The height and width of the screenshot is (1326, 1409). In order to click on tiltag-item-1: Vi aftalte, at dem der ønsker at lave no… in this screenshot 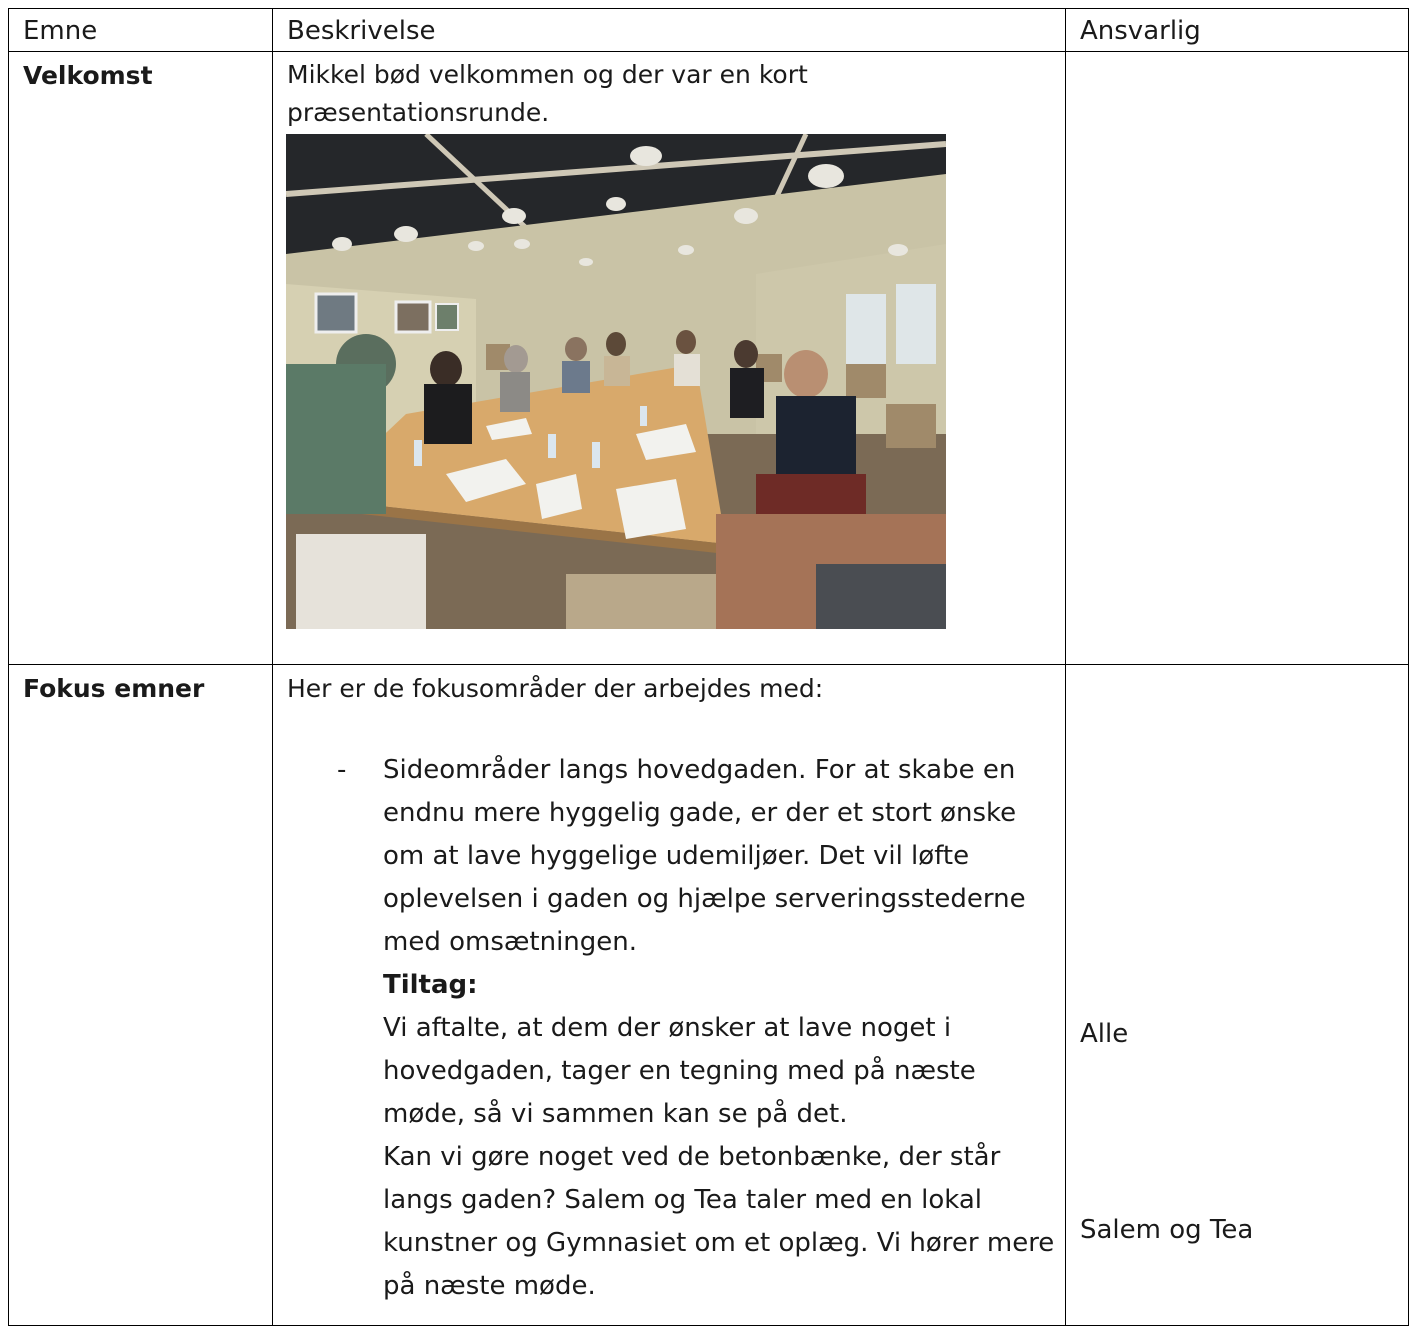, I will do `click(679, 1071)`.